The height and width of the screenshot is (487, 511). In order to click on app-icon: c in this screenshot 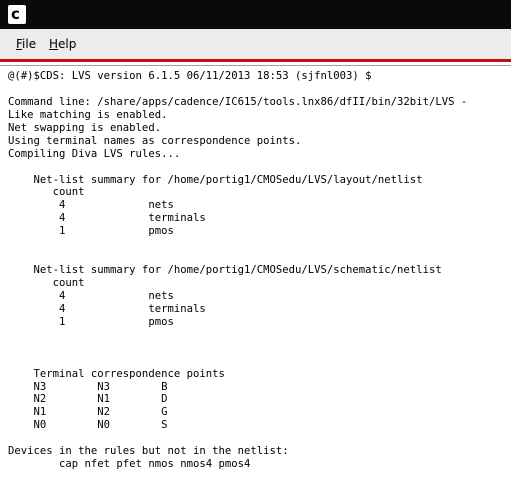, I will do `click(17, 14)`.